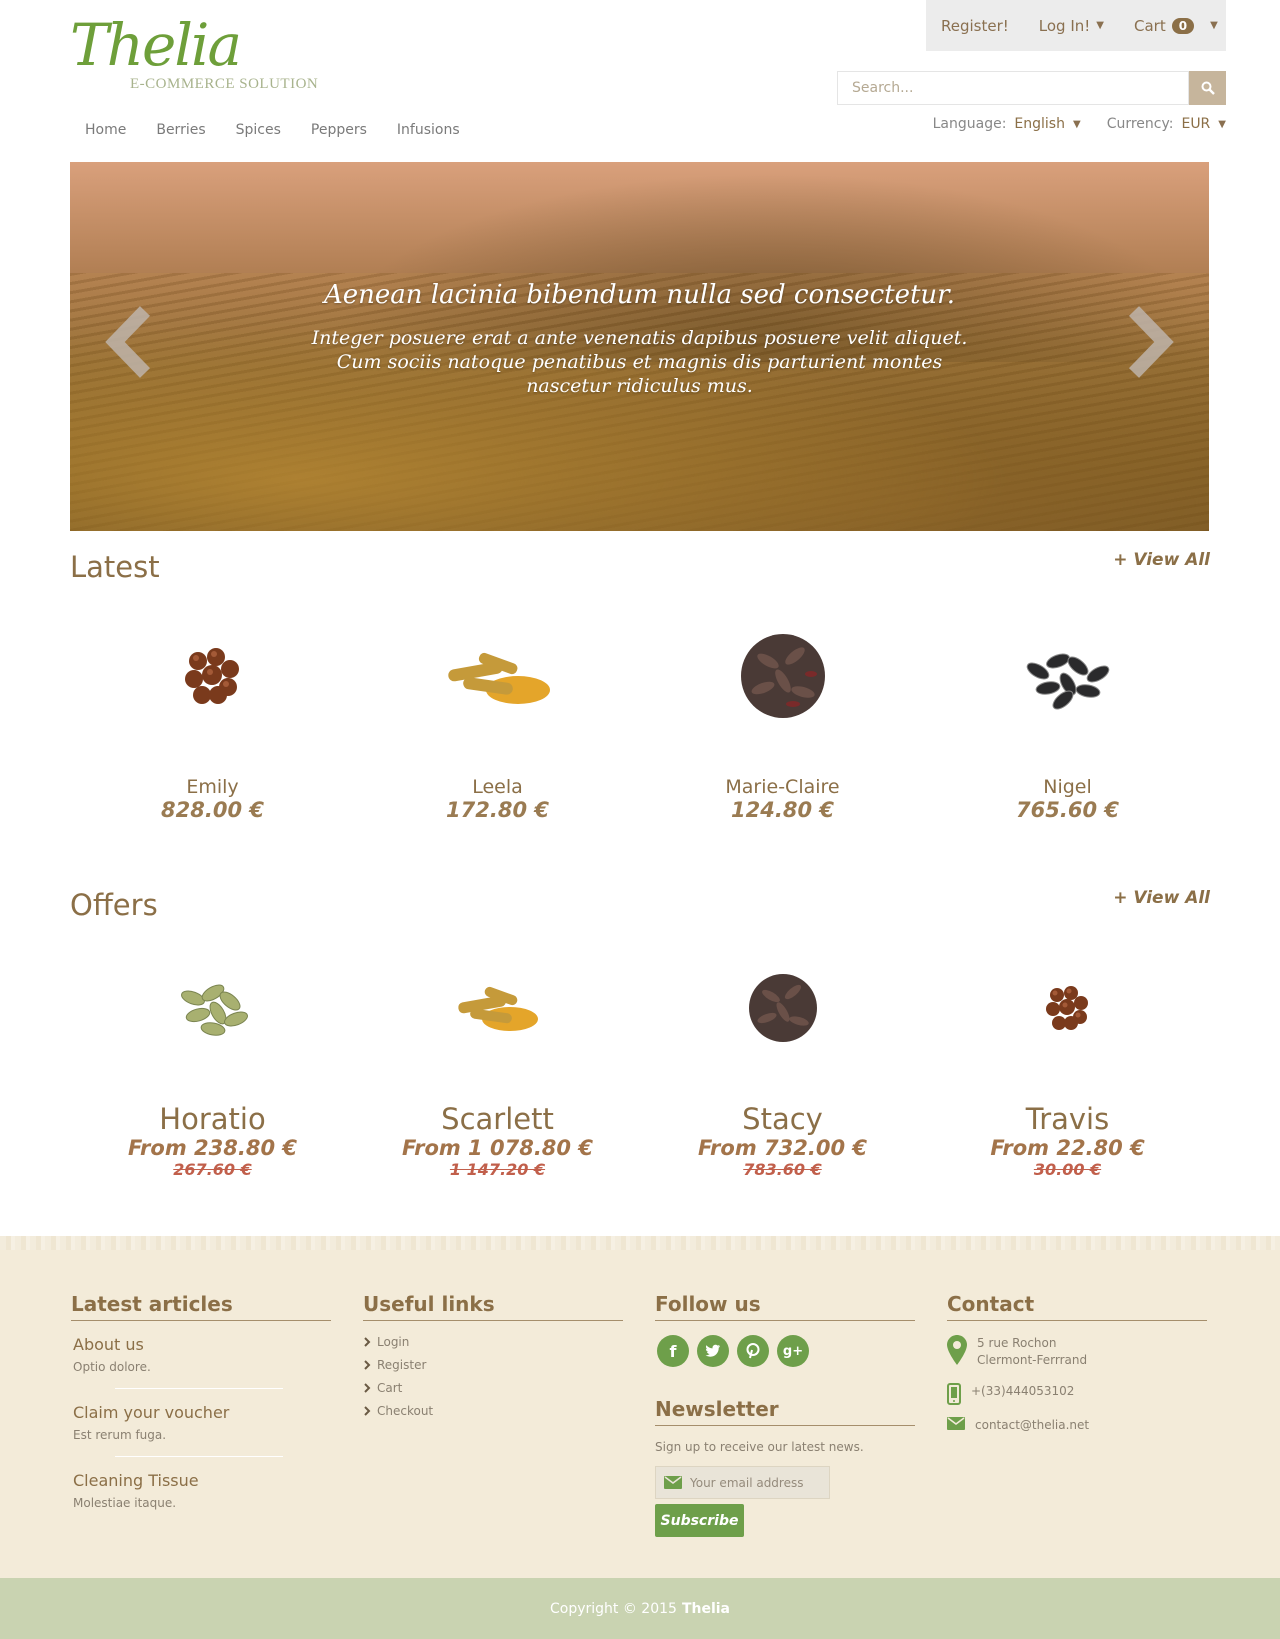  Describe the element at coordinates (1149, 342) in the screenshot. I see `carousel-next-button` at that location.